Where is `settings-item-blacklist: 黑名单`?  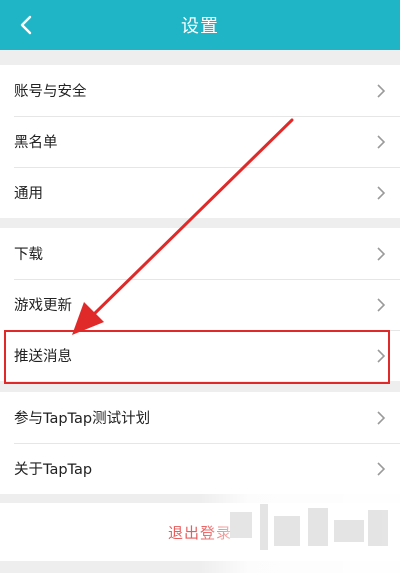
settings-item-blacklist: 黑名单 is located at coordinates (200, 141).